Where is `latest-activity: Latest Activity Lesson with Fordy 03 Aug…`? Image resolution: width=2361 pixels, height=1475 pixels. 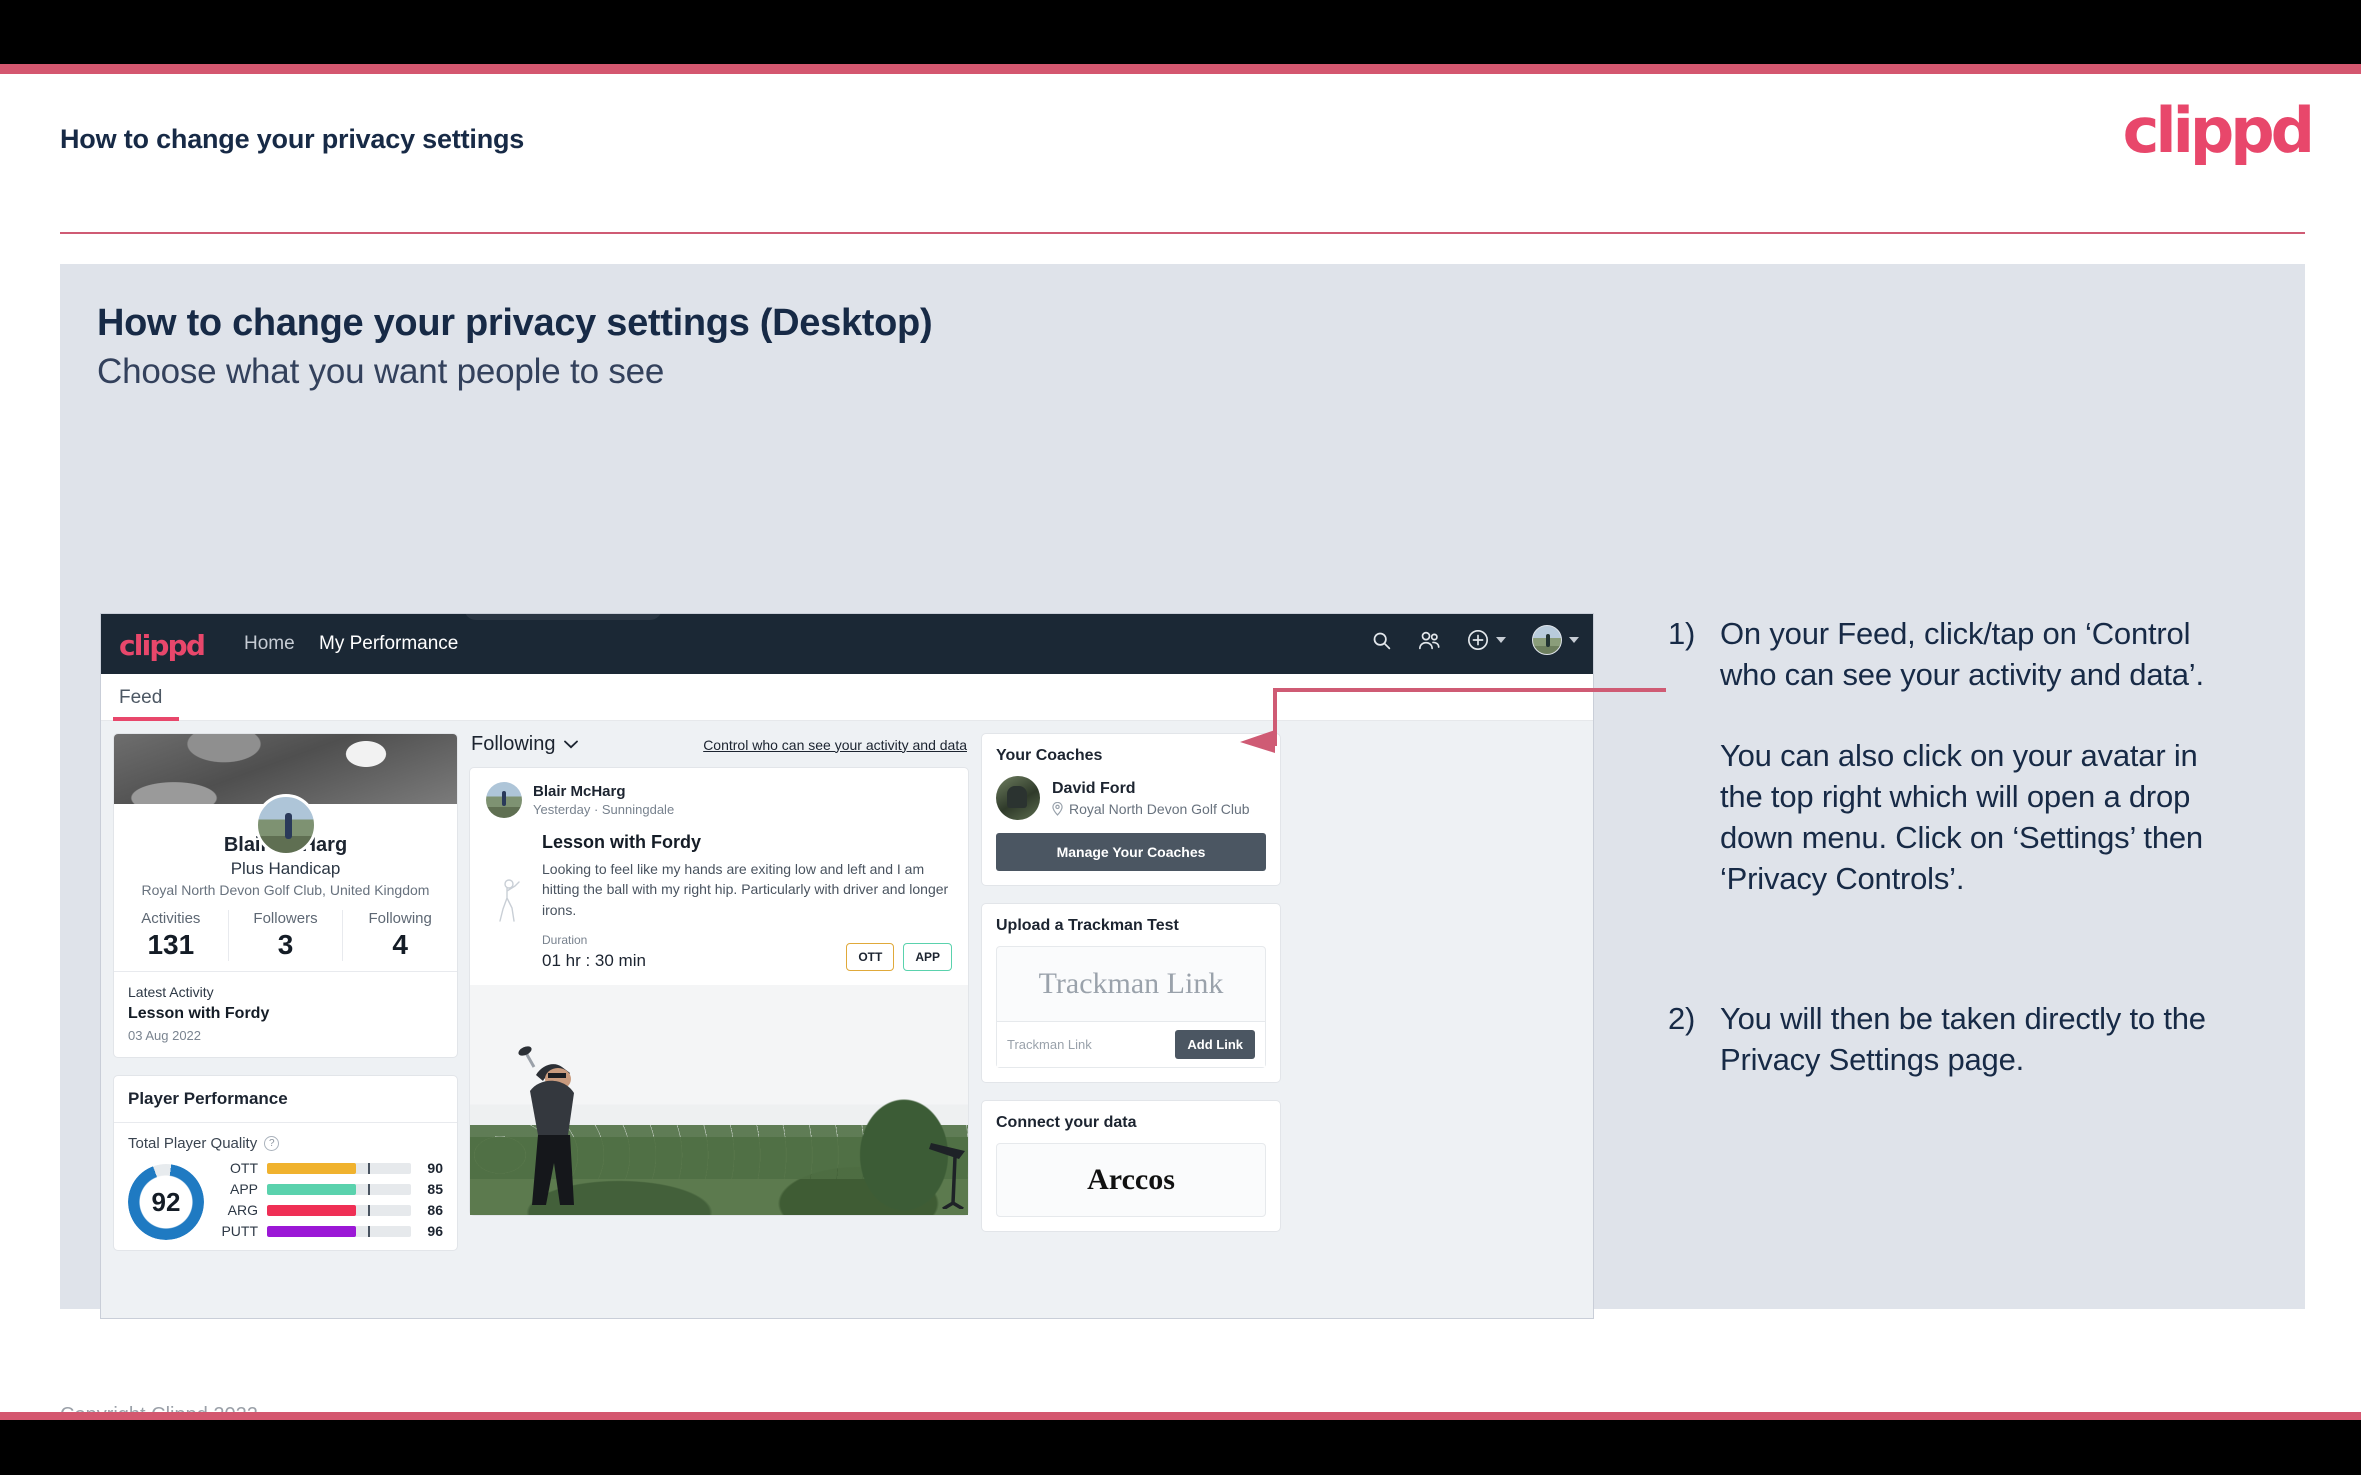
latest-activity: Latest Activity Lesson with Fordy 03 Aug… is located at coordinates (285, 1014).